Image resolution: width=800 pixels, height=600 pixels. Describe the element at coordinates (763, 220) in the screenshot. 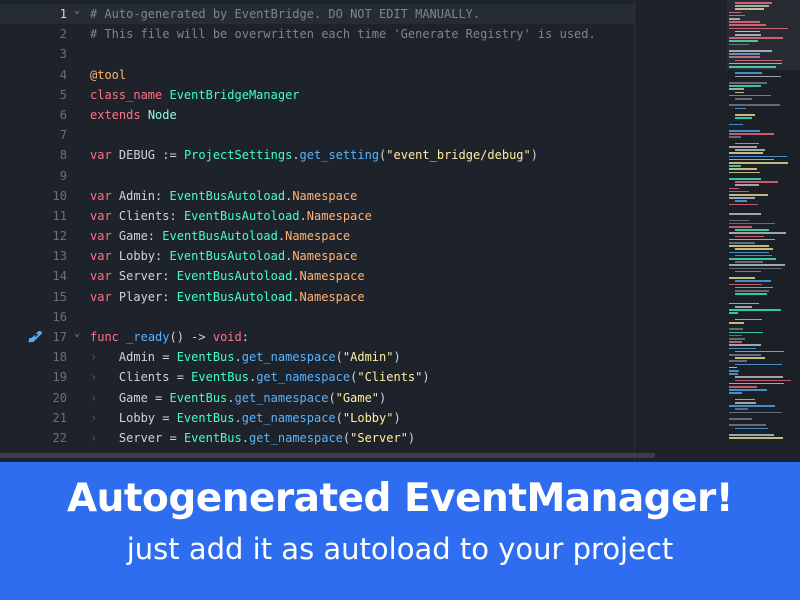

I see `minimap` at that location.